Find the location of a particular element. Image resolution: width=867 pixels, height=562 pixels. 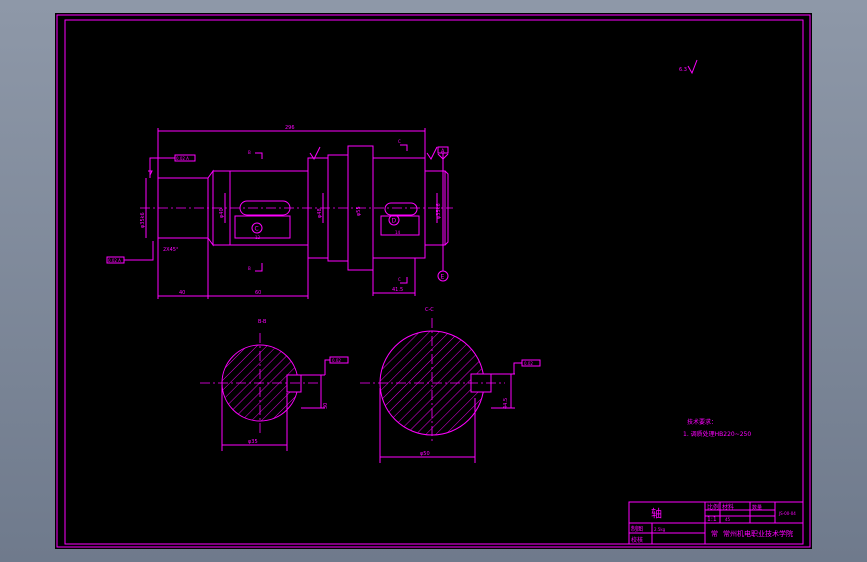

title-quantity-label: 数量 is located at coordinates (757, 507).